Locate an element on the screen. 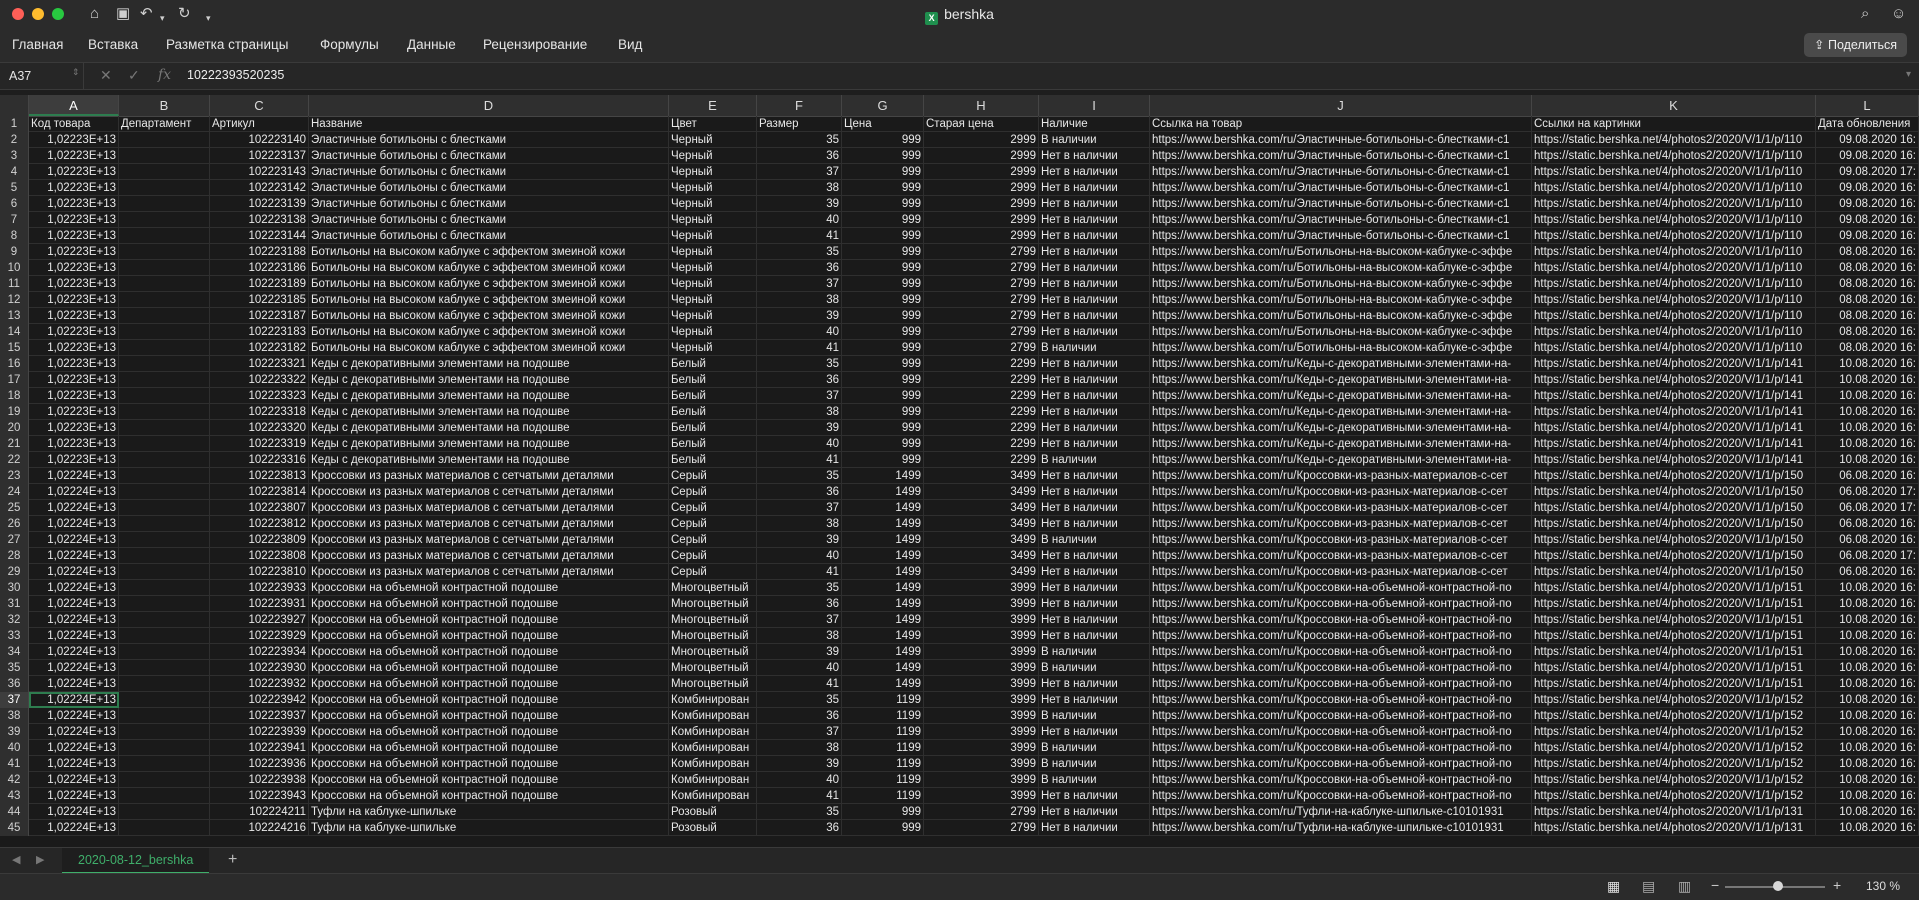 The image size is (1919, 900). row-number: 18 is located at coordinates (14, 396).